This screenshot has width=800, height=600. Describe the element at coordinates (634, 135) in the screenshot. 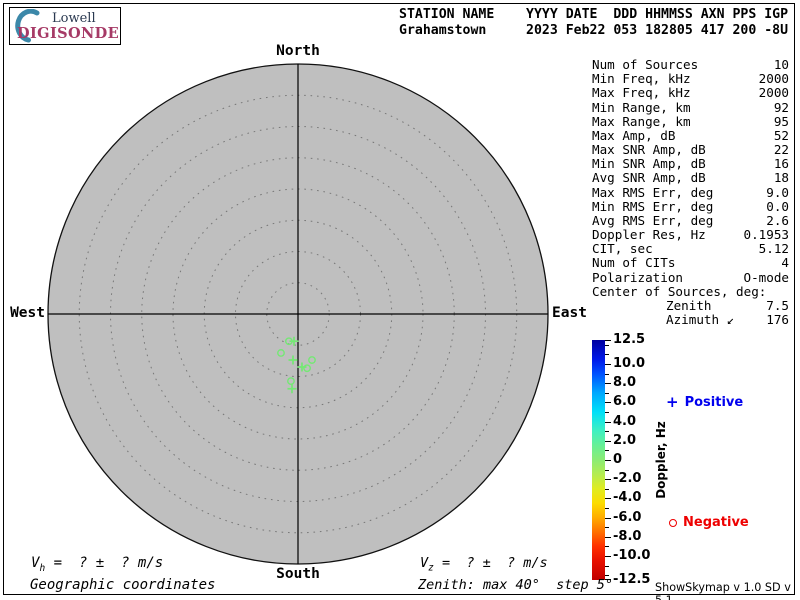

I see `param-label: Max Amp, dB` at that location.